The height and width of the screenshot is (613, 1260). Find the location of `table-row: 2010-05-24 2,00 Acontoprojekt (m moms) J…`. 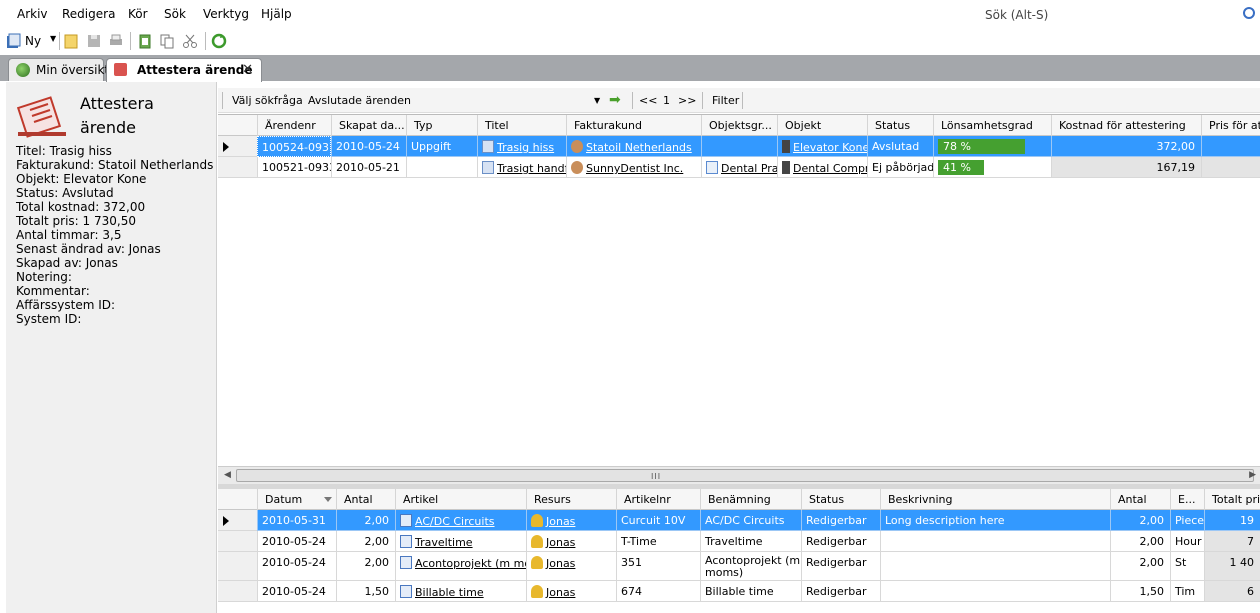

table-row: 2010-05-24 2,00 Acontoprojekt (m moms) J… is located at coordinates (739, 566).